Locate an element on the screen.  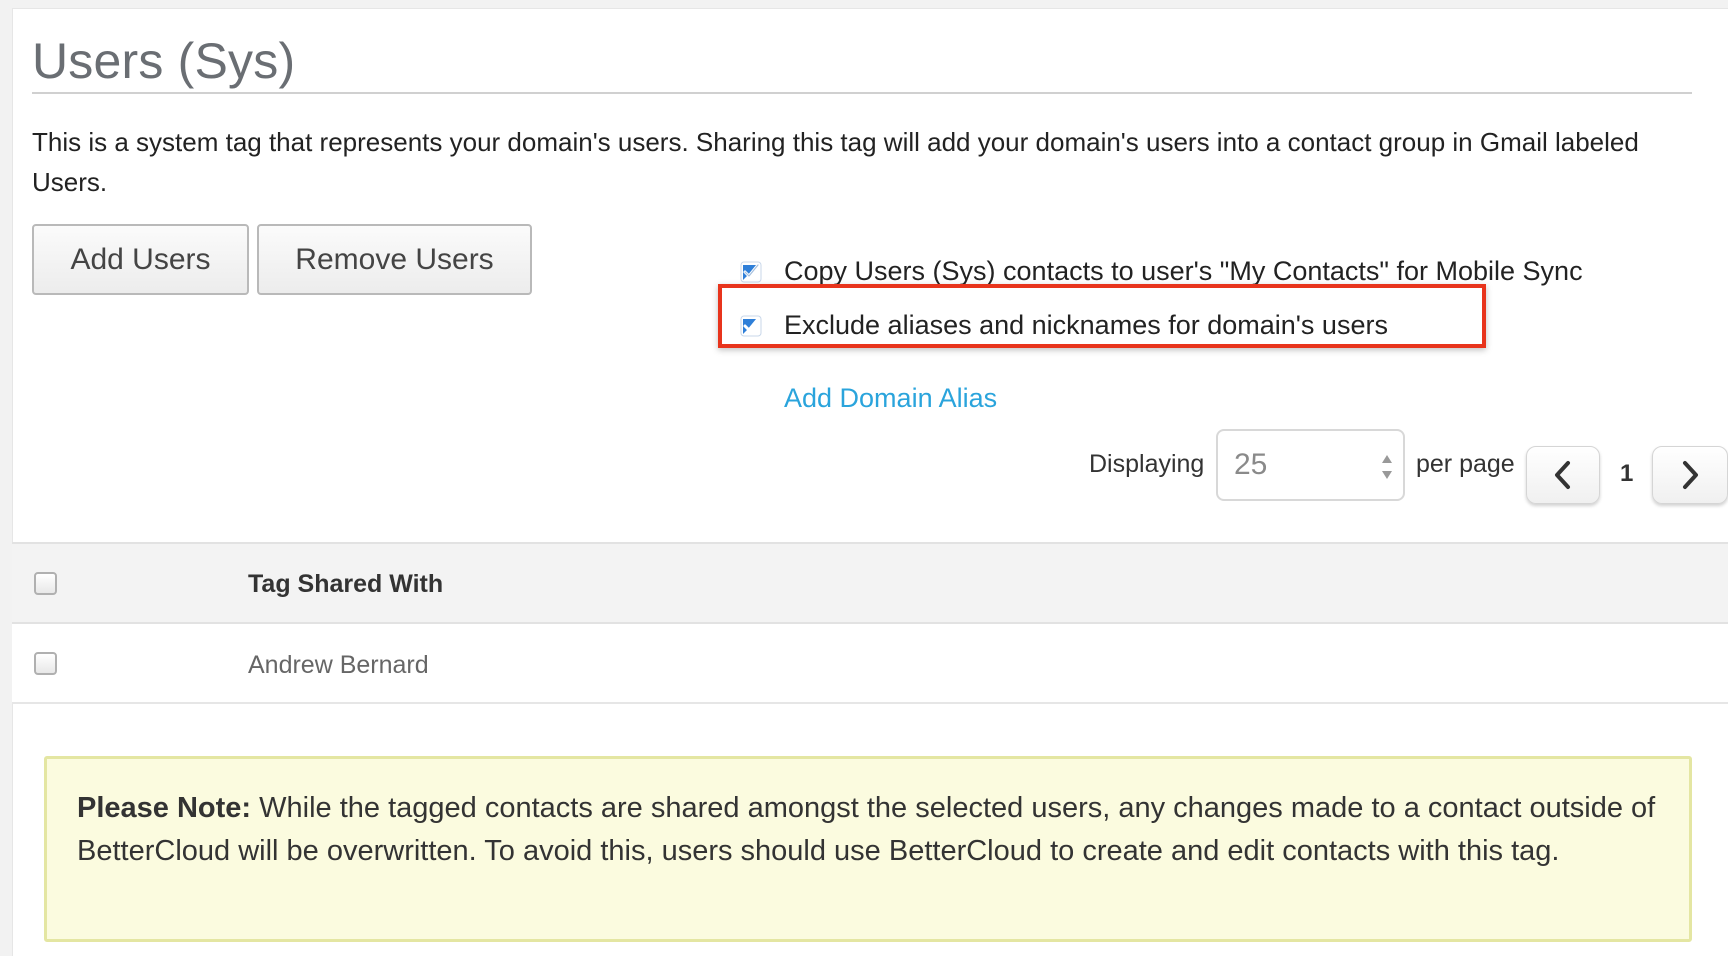
select-all-checkbox is located at coordinates (45, 583).